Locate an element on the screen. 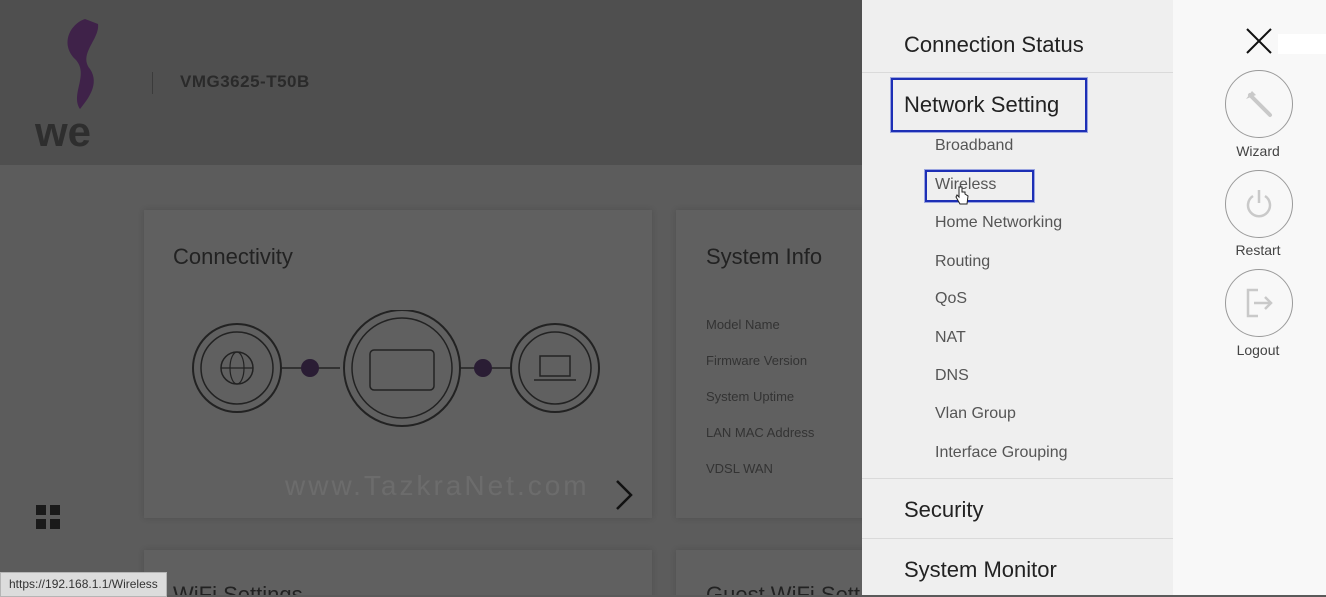 The image size is (1326, 597). wand-icon is located at coordinates (1259, 104).